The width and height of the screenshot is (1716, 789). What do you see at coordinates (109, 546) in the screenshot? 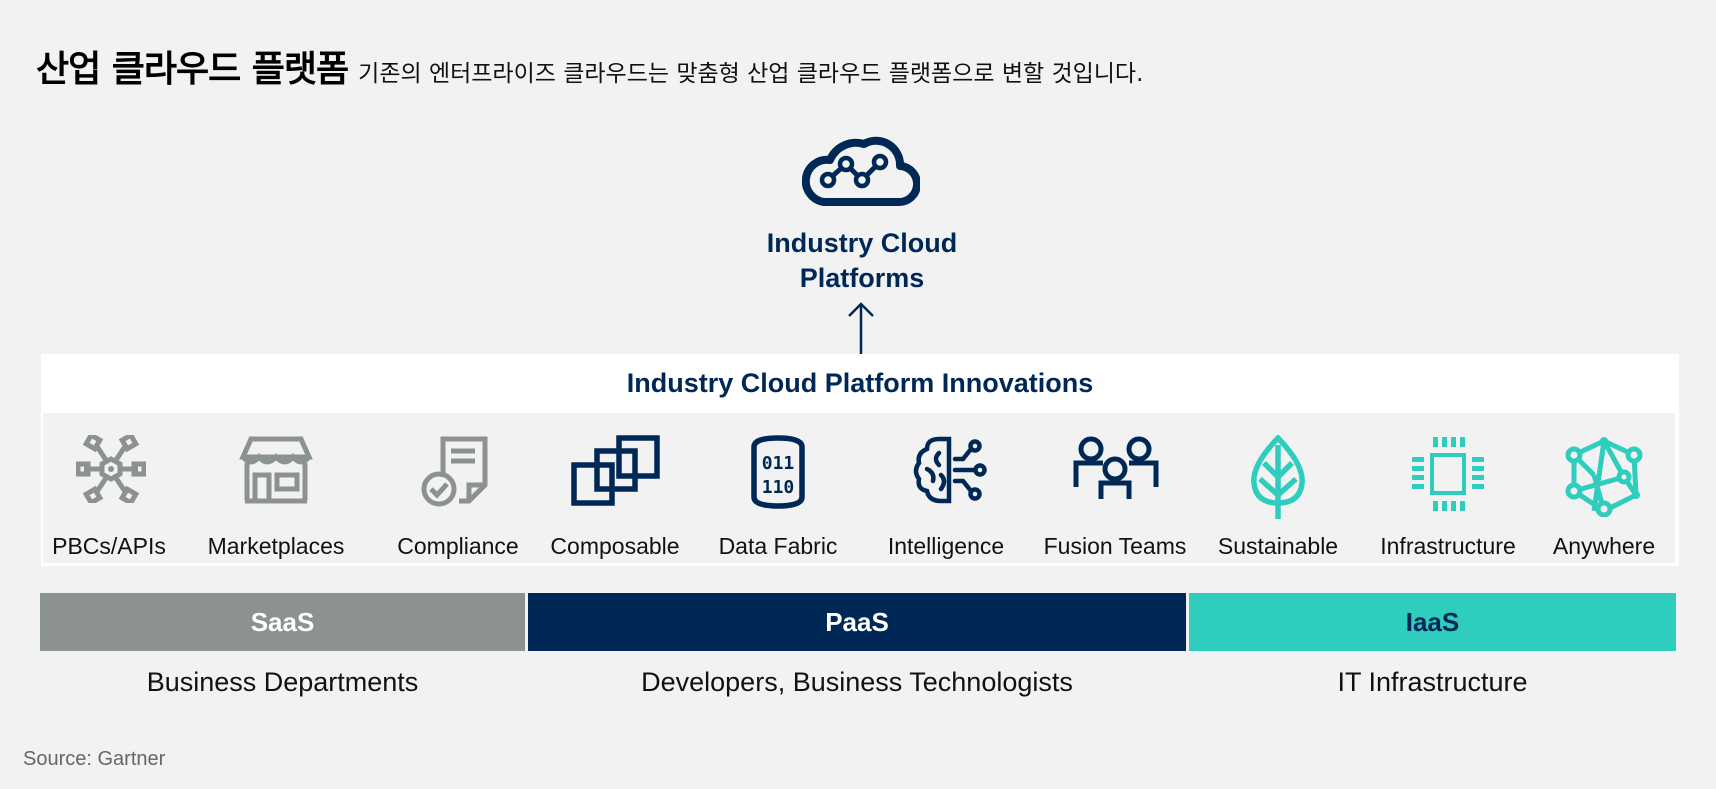
I see `innovation-label: PBCs/APIs` at bounding box center [109, 546].